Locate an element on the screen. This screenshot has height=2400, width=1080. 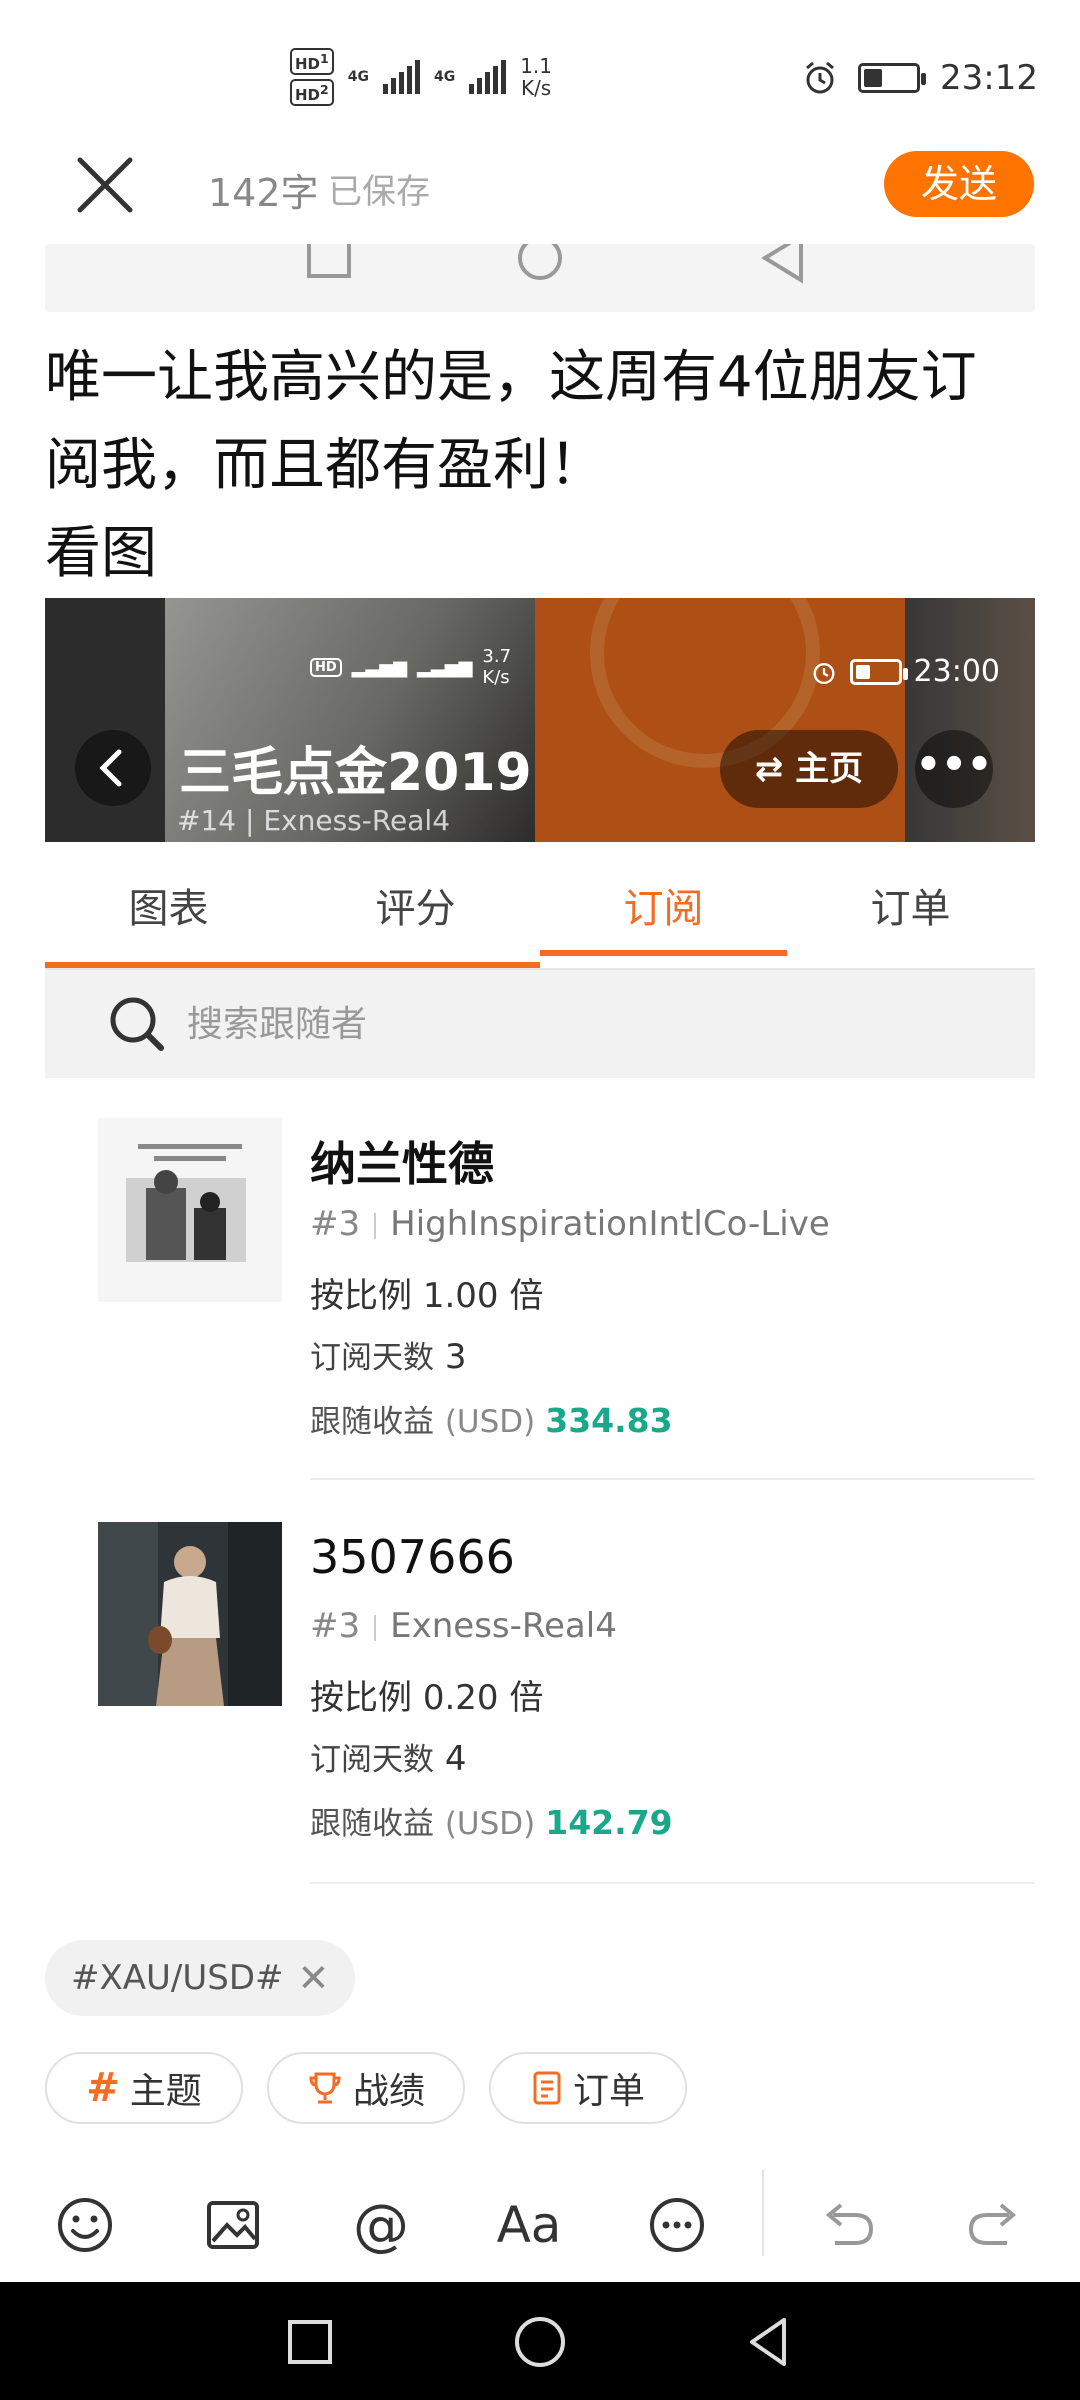
editor-toolbar: @ Aa is located at coordinates (540, 2225).